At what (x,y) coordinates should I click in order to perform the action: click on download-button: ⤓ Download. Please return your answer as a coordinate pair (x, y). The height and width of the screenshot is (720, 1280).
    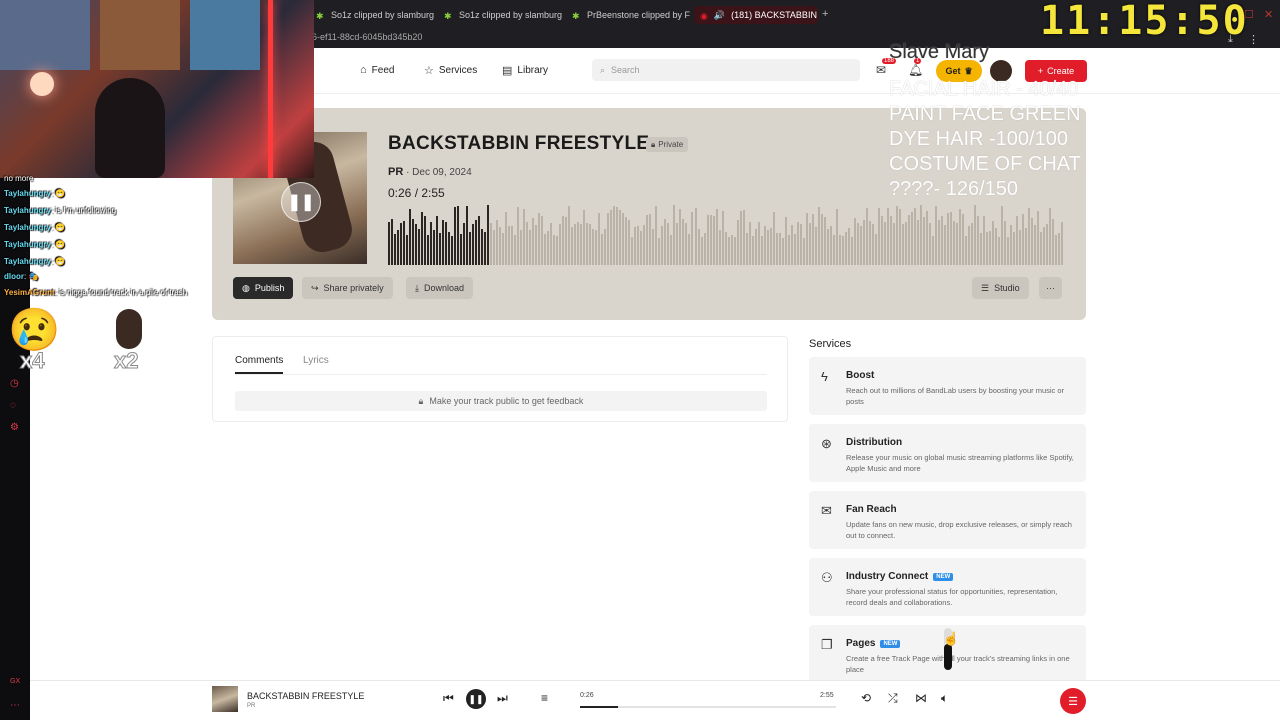
    Looking at the image, I should click on (440, 288).